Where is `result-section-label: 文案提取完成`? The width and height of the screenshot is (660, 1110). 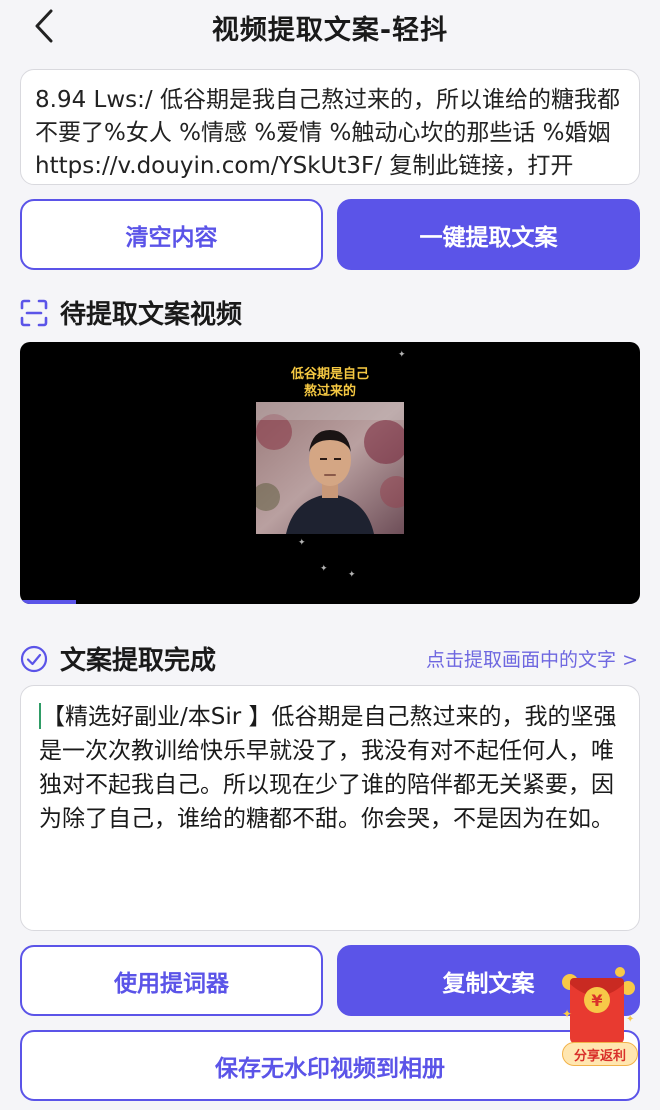 result-section-label: 文案提取完成 is located at coordinates (138, 661).